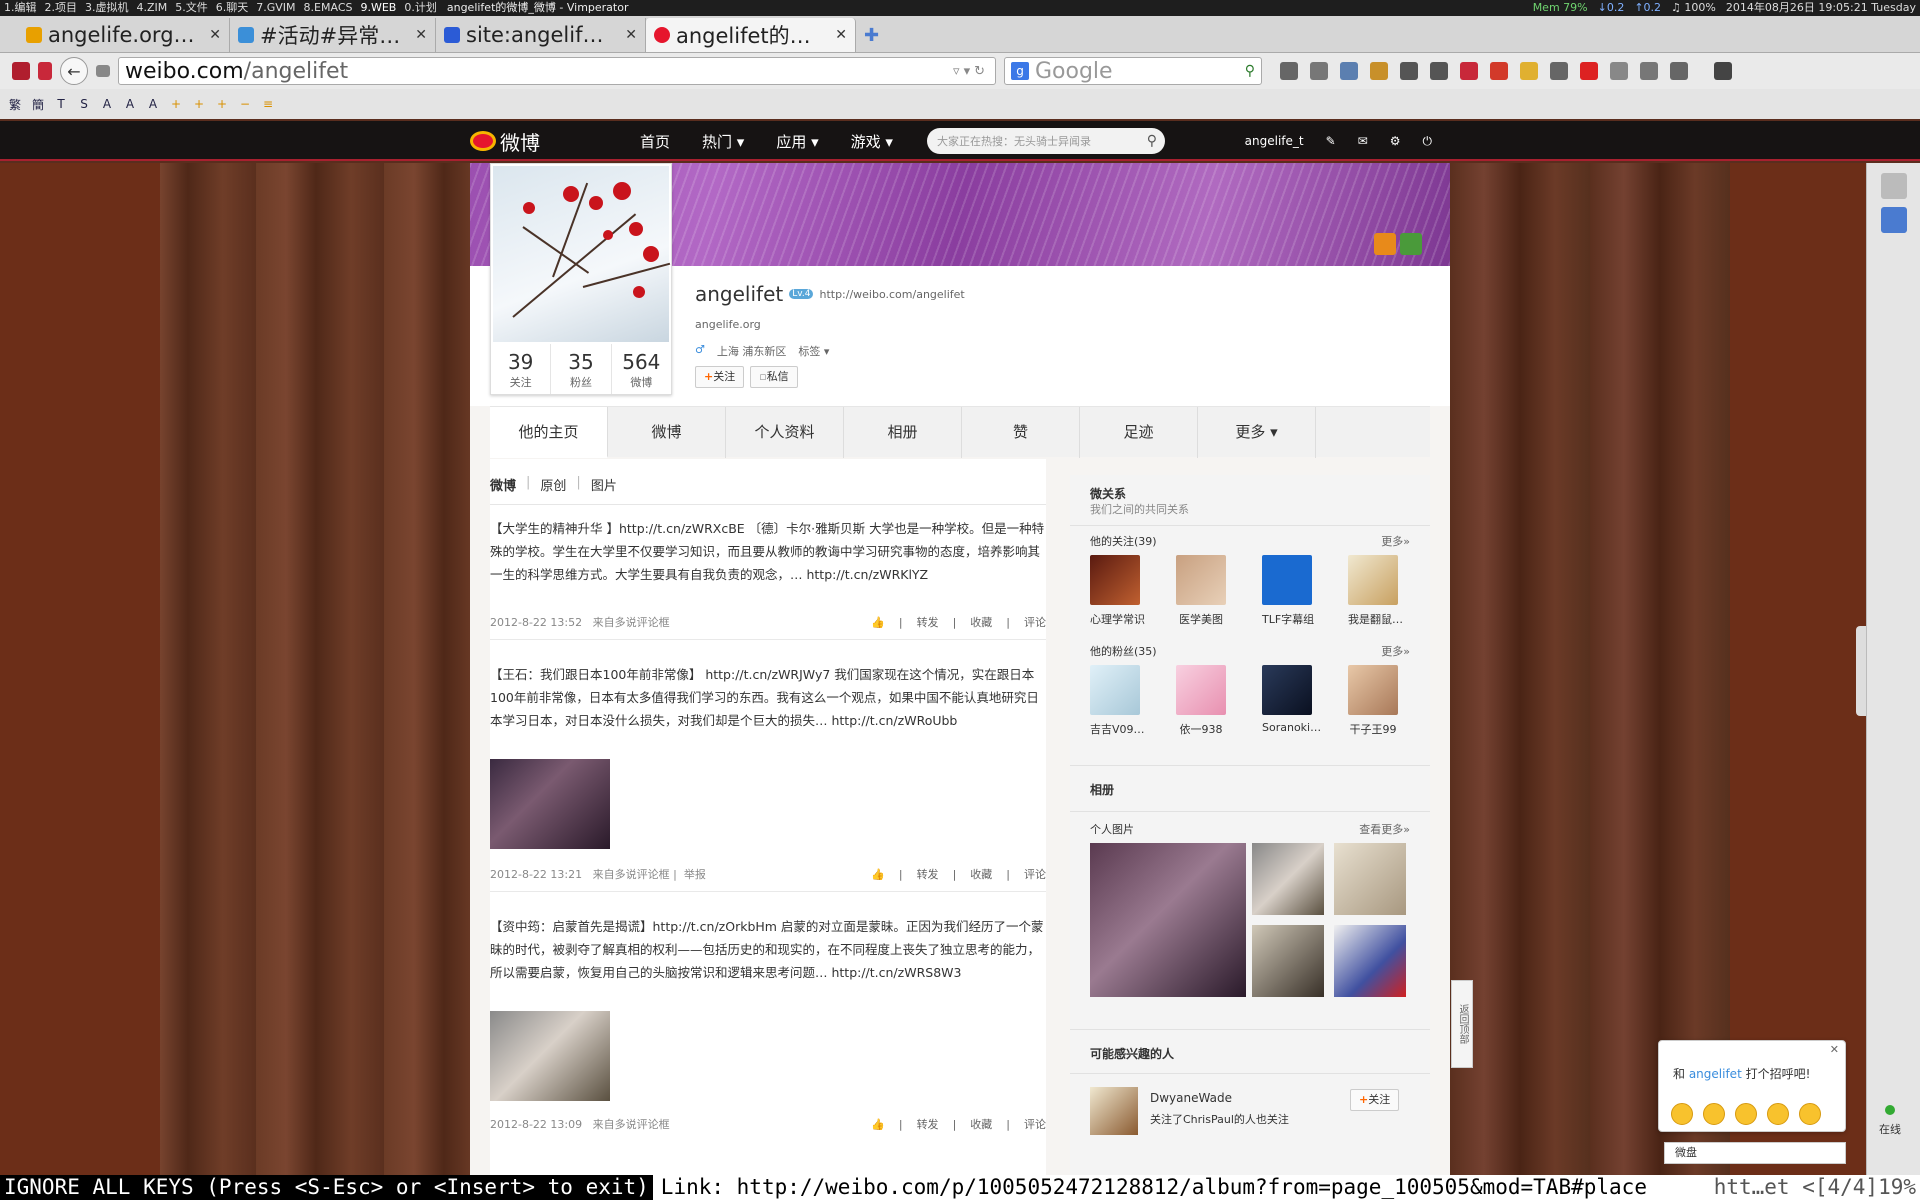 Image resolution: width=1920 pixels, height=1200 pixels. What do you see at coordinates (1385, 244) in the screenshot?
I see `cover-template-icon` at bounding box center [1385, 244].